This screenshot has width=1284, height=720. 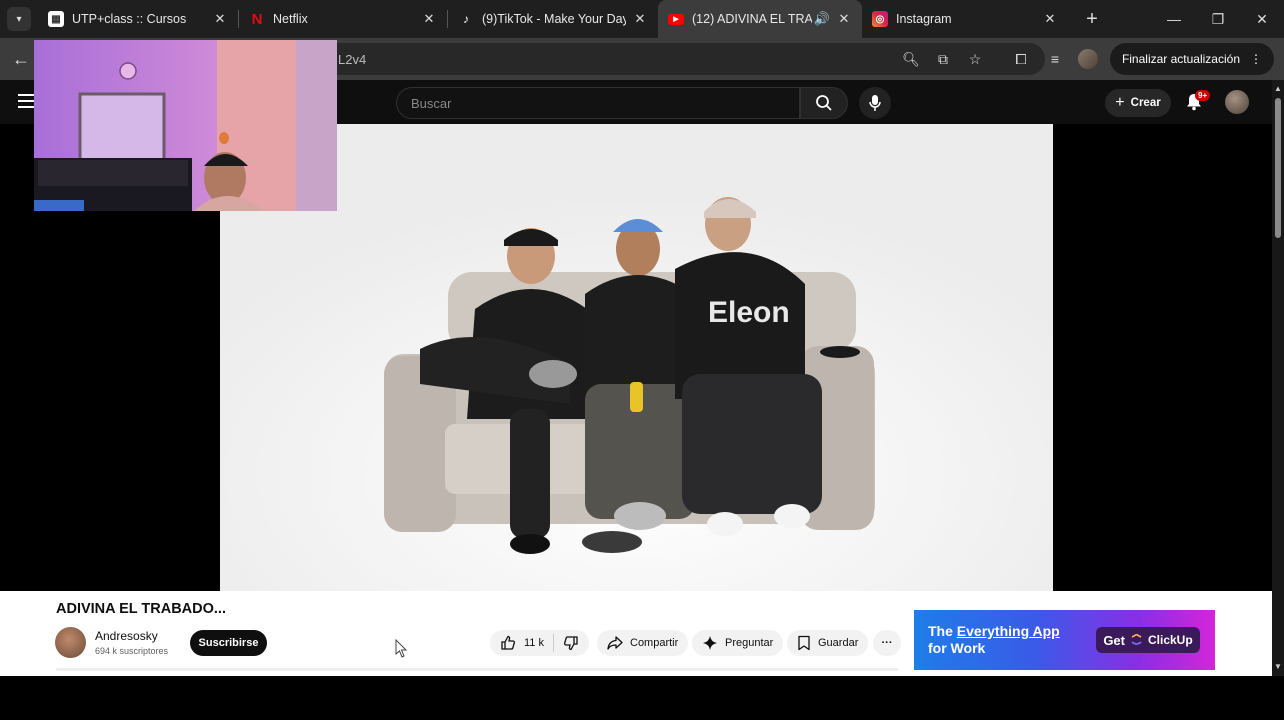 I want to click on instagram-favicon-icon: ◎, so click(x=880, y=19).